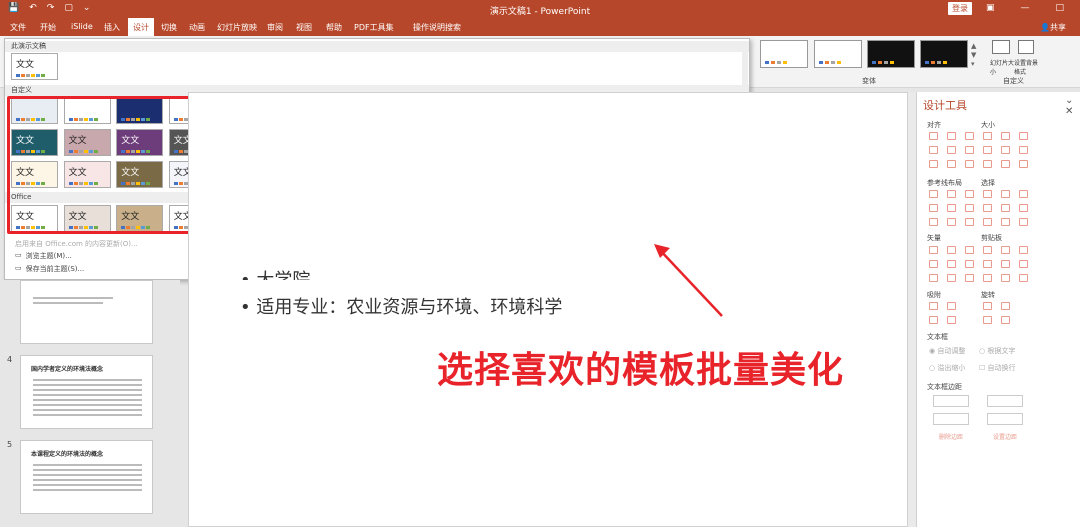  Describe the element at coordinates (1001, 47) in the screenshot. I see `slide-size-icon` at that location.